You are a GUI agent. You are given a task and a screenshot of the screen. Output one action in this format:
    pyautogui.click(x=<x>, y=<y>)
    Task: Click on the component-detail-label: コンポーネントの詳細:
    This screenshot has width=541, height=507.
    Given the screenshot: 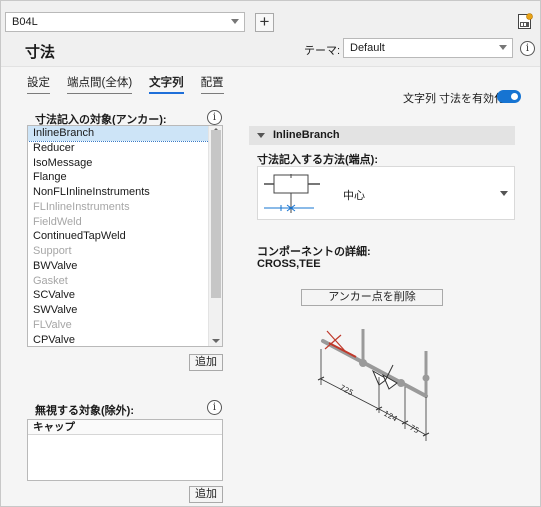 What is the action you would take?
    pyautogui.click(x=314, y=252)
    